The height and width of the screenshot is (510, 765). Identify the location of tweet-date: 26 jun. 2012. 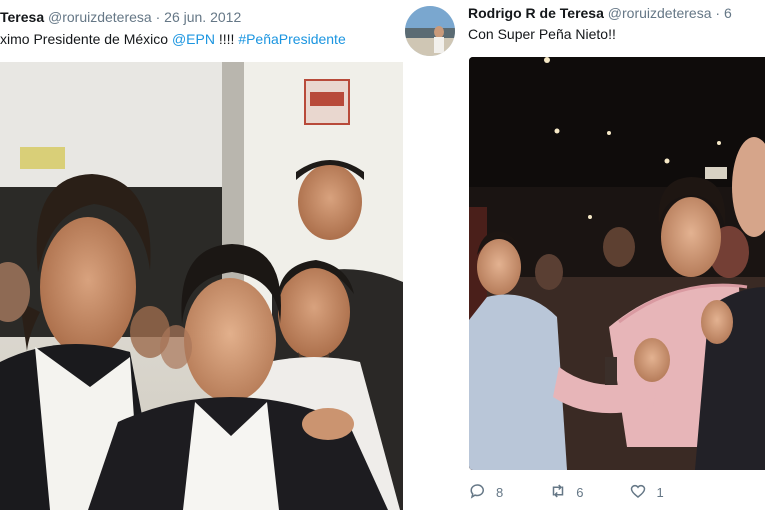
(202, 17).